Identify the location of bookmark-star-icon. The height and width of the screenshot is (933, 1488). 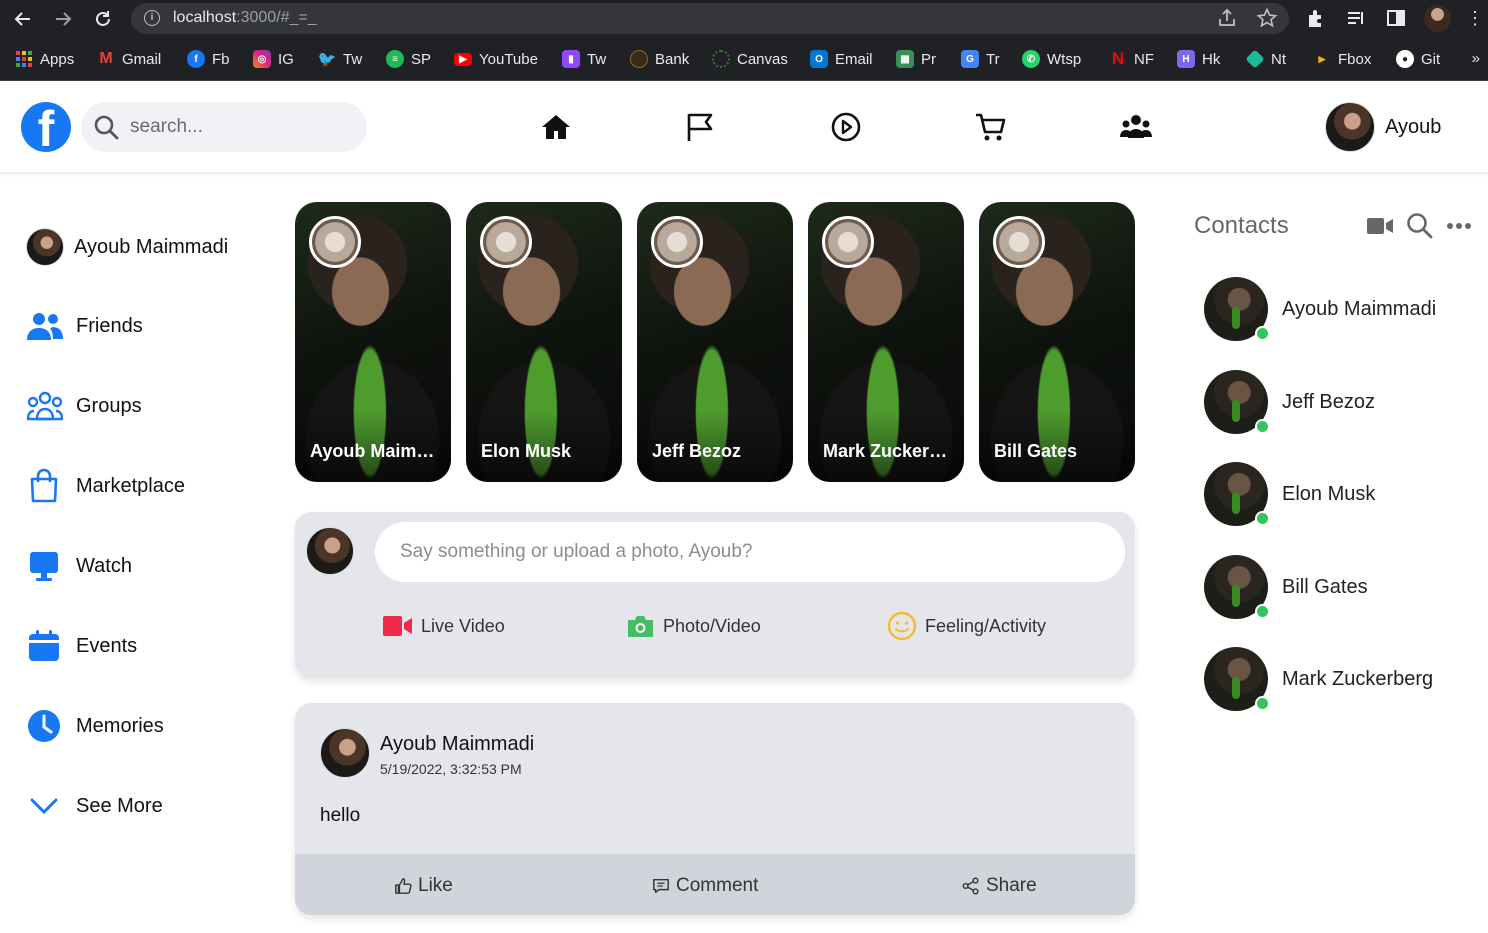
(1267, 18).